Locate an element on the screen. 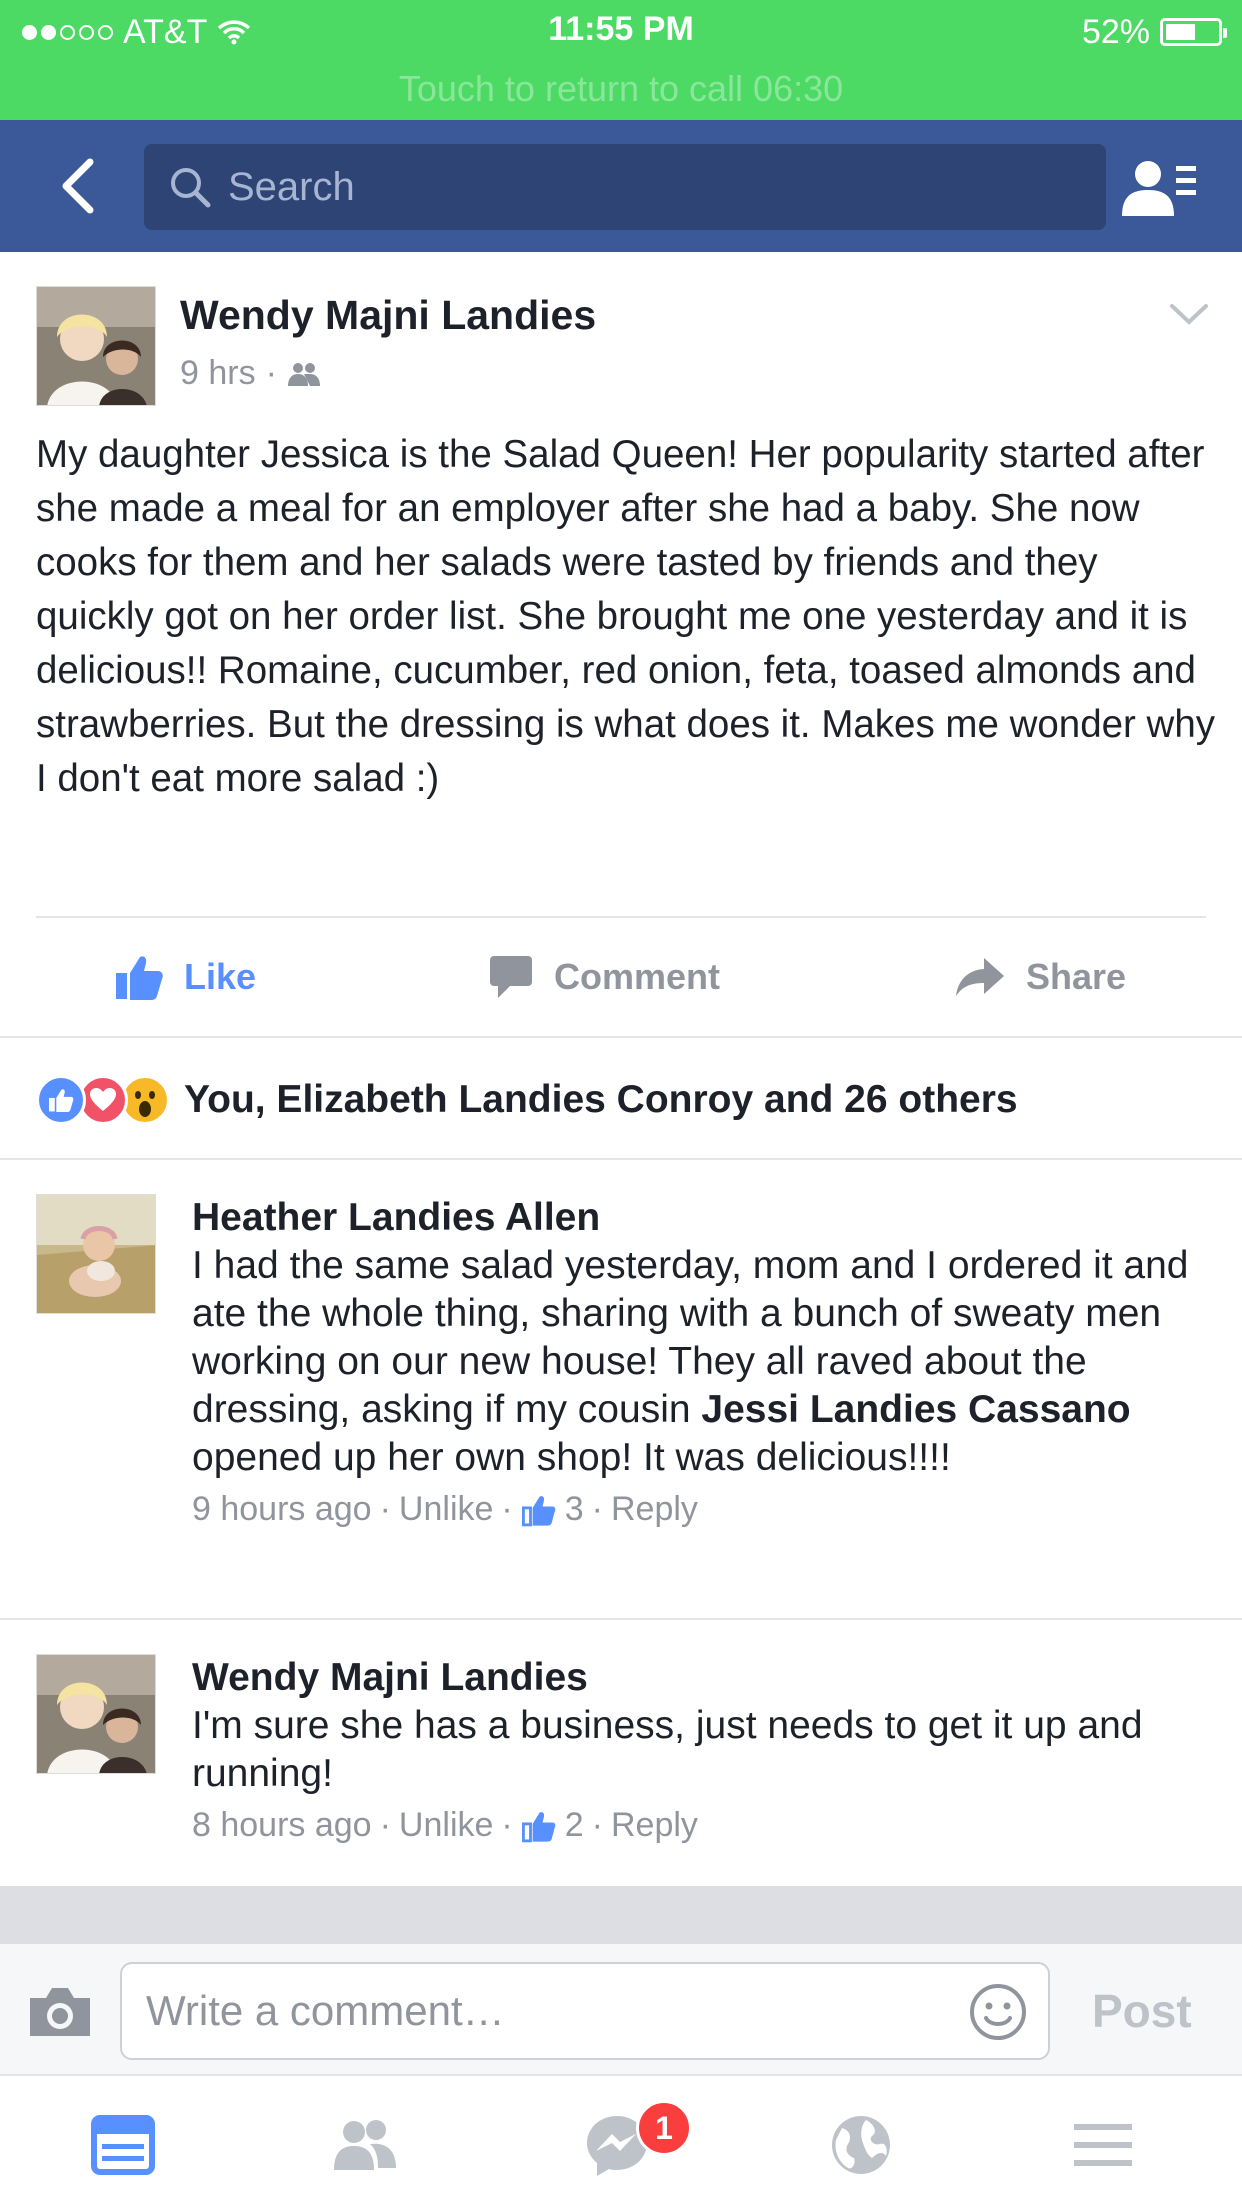  search-placeholder: Search is located at coordinates (291, 186).